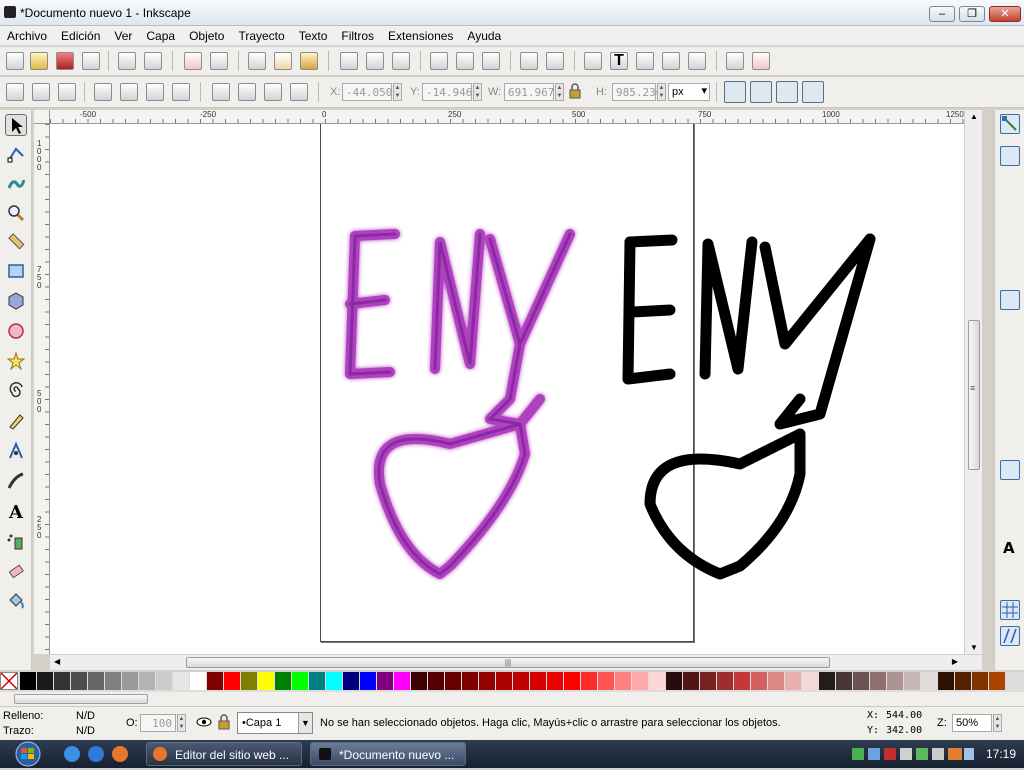  I want to click on raise-to-top-icon, so click(221, 92).